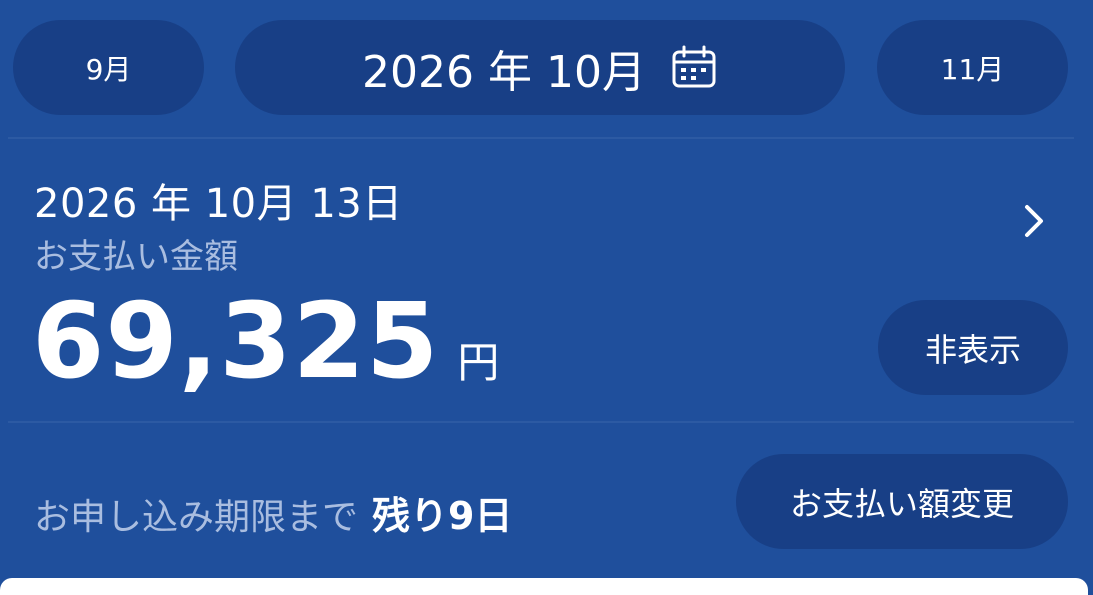  I want to click on calendar-icon, so click(694, 68).